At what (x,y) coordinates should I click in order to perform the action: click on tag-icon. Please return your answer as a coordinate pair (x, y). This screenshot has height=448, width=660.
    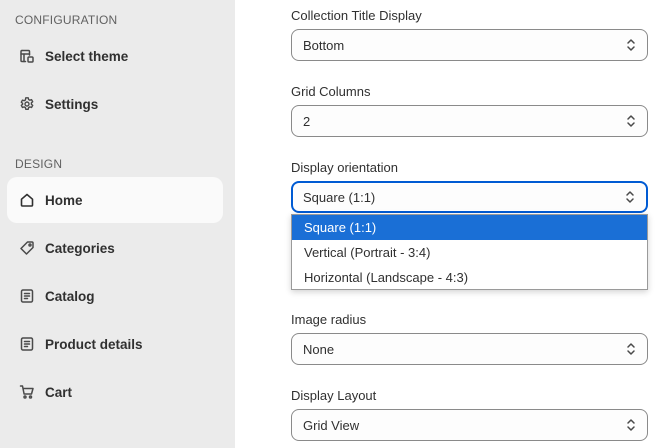
    Looking at the image, I should click on (27, 248).